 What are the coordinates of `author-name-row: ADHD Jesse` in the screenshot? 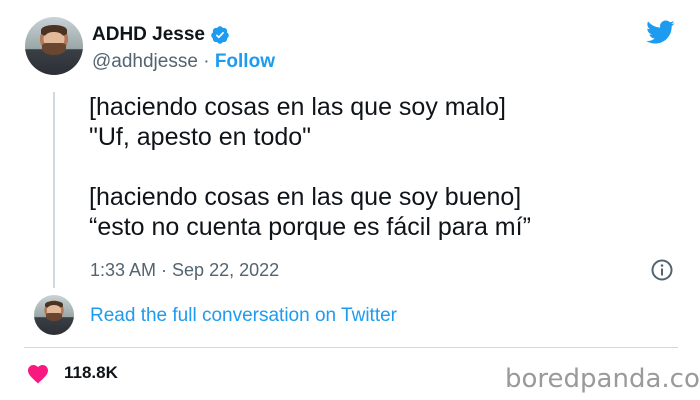 It's located at (161, 35).